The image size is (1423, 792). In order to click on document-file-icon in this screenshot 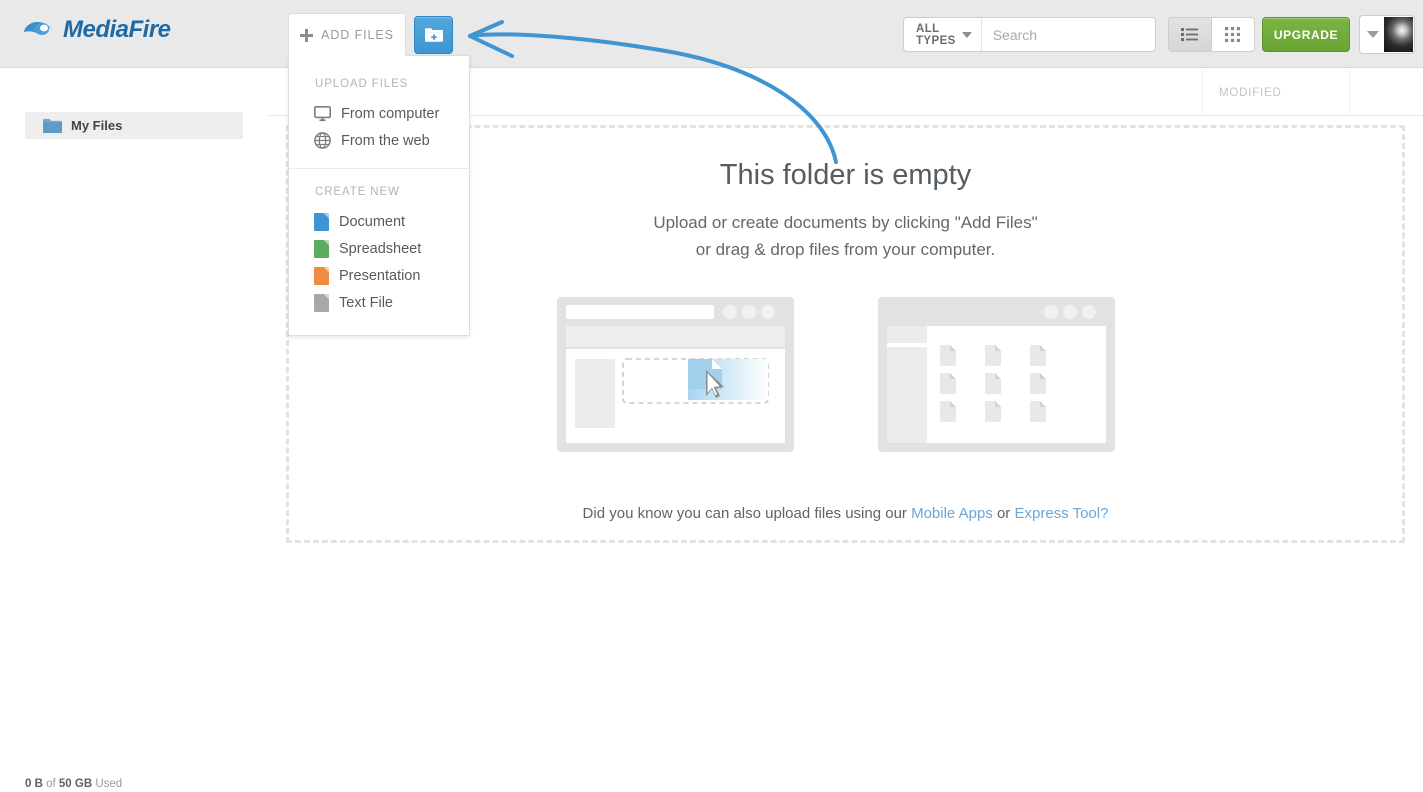, I will do `click(321, 221)`.